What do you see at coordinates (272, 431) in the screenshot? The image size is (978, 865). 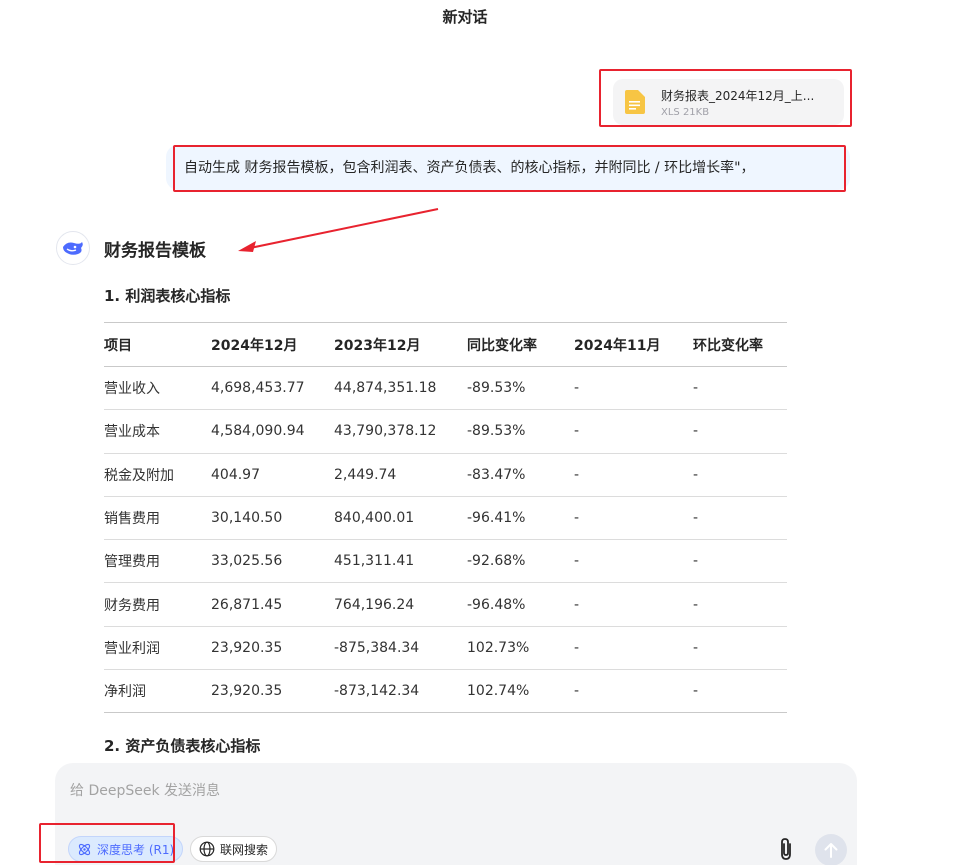 I see `table-cell: 4,584,090.94` at bounding box center [272, 431].